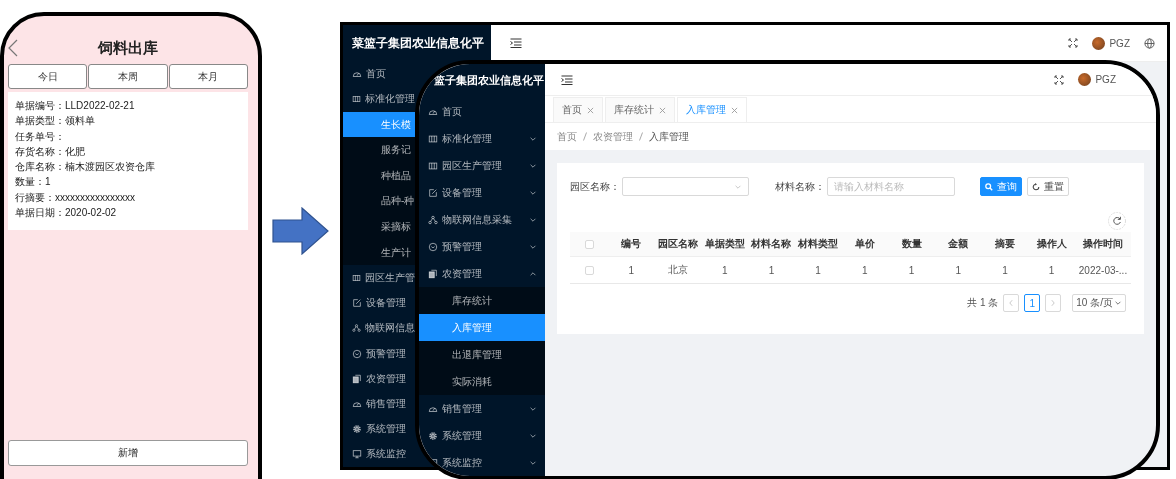 Image resolution: width=1176 pixels, height=479 pixels. What do you see at coordinates (1103, 244) in the screenshot?
I see `column-header: 操作时间` at bounding box center [1103, 244].